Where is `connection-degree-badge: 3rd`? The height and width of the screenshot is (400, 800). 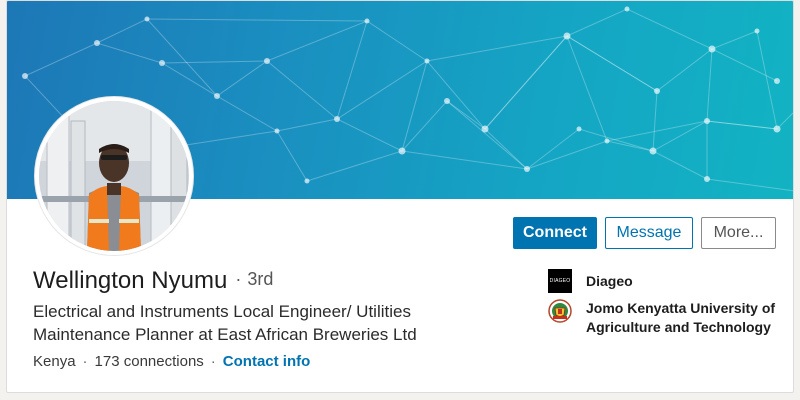
connection-degree-badge: 3rd is located at coordinates (260, 279).